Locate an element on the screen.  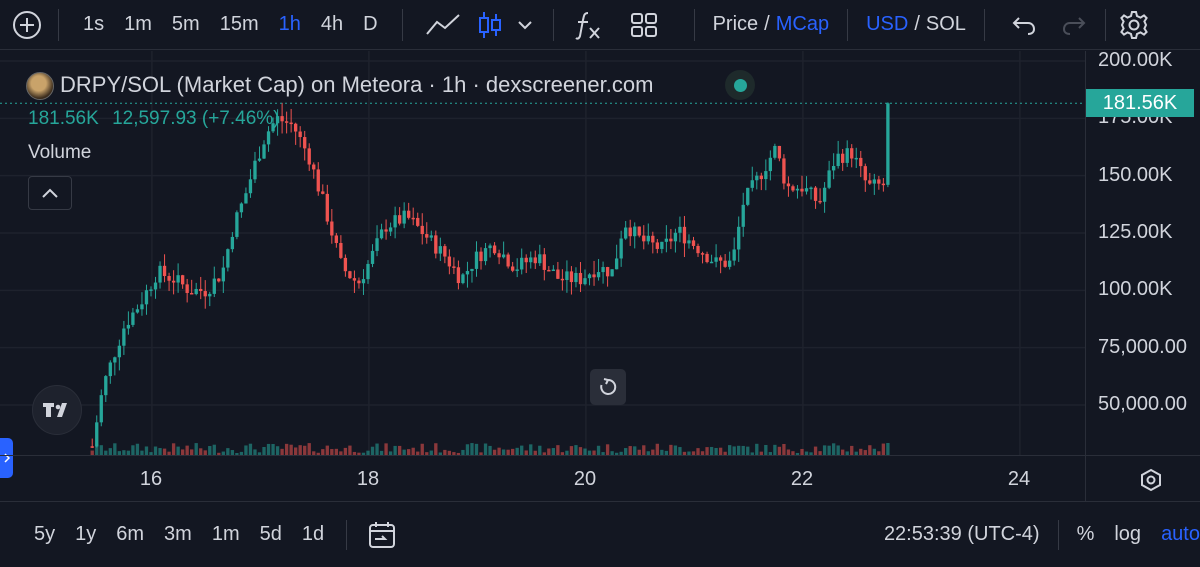
auto-scale-toggle: auto is located at coordinates (1180, 534).